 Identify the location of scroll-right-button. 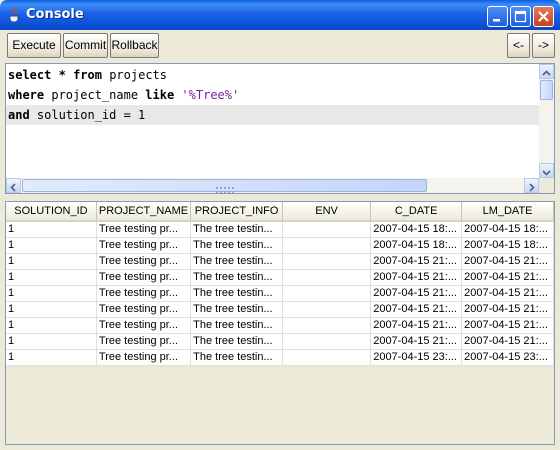
(531, 185).